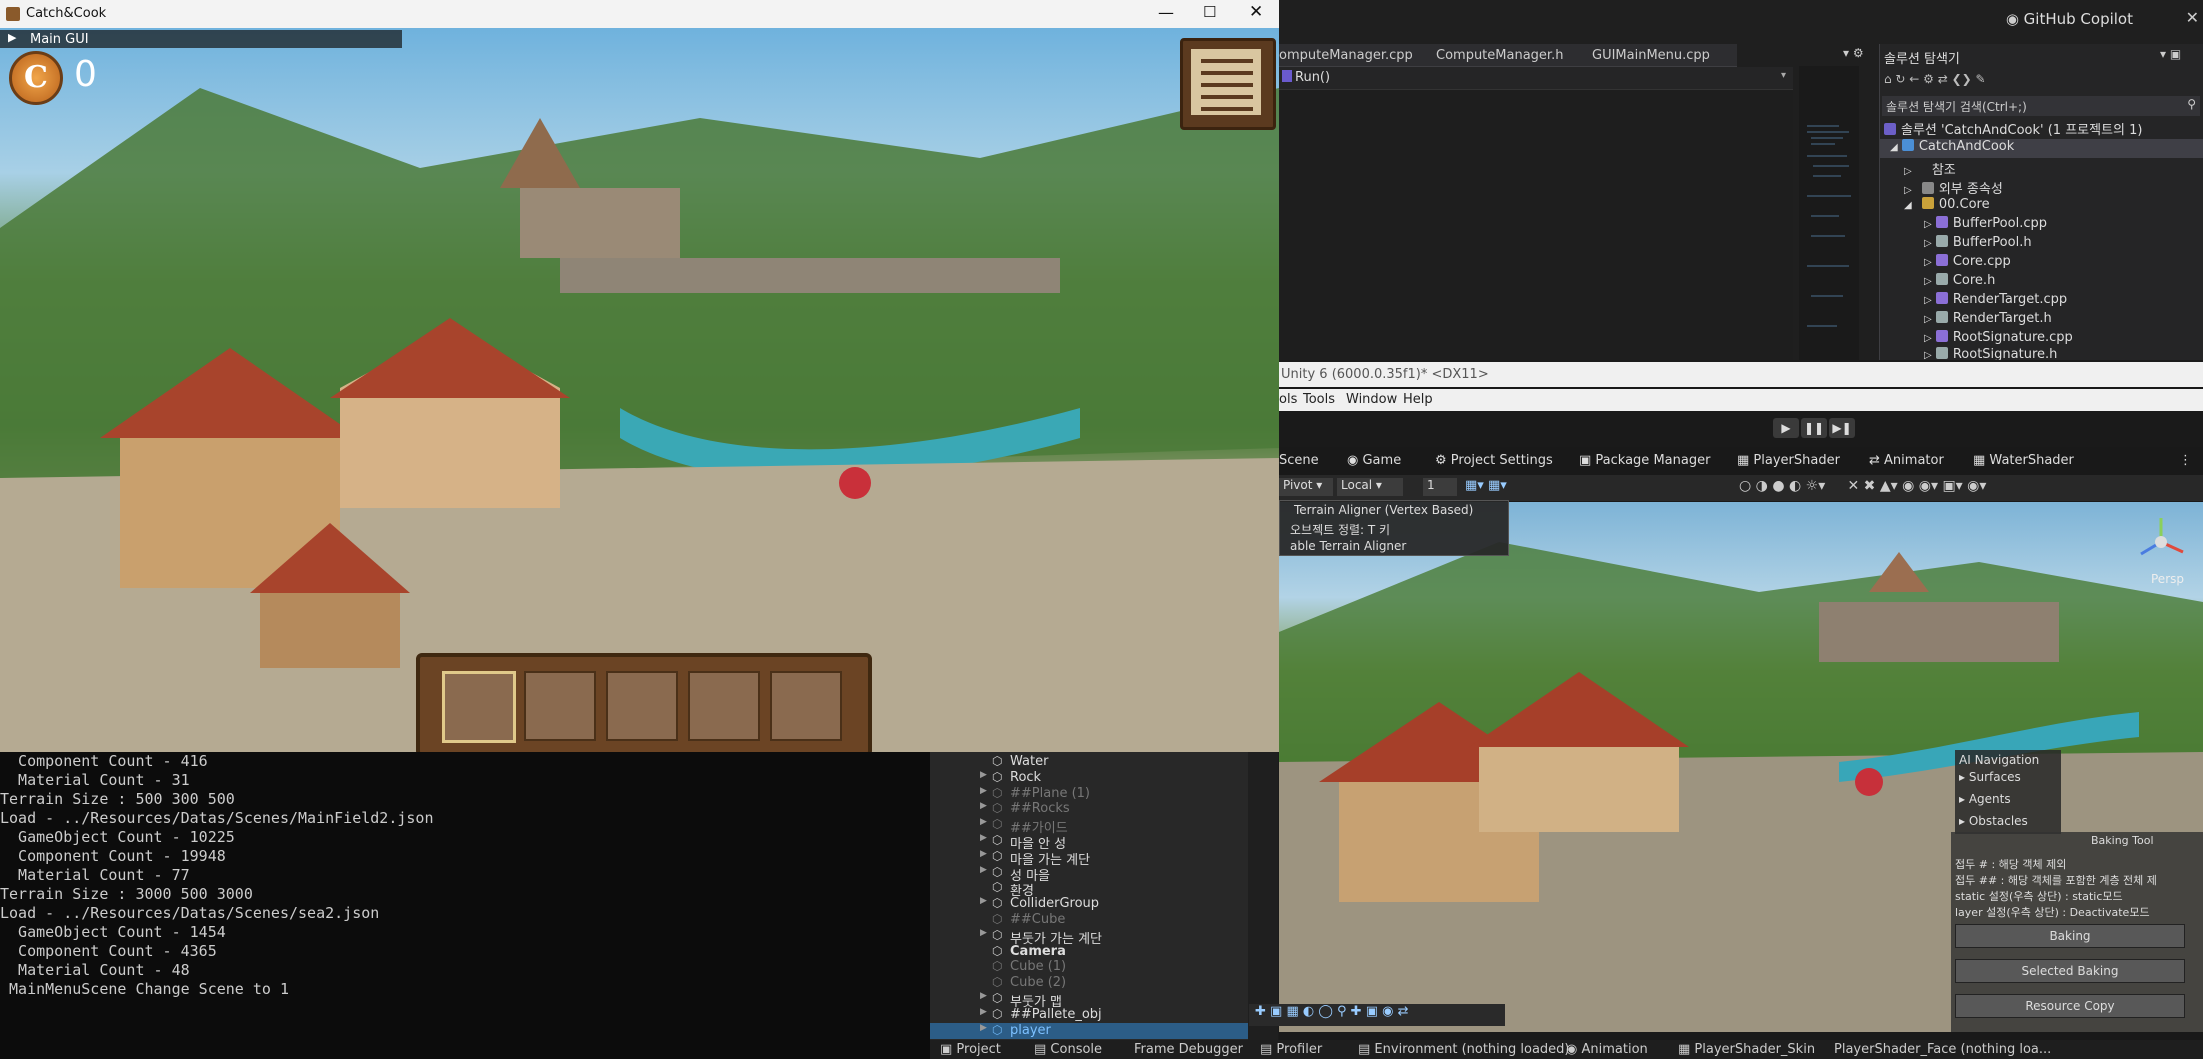  What do you see at coordinates (1985, 799) in the screenshot?
I see `ai-nav-agents: ▸ Agents` at bounding box center [1985, 799].